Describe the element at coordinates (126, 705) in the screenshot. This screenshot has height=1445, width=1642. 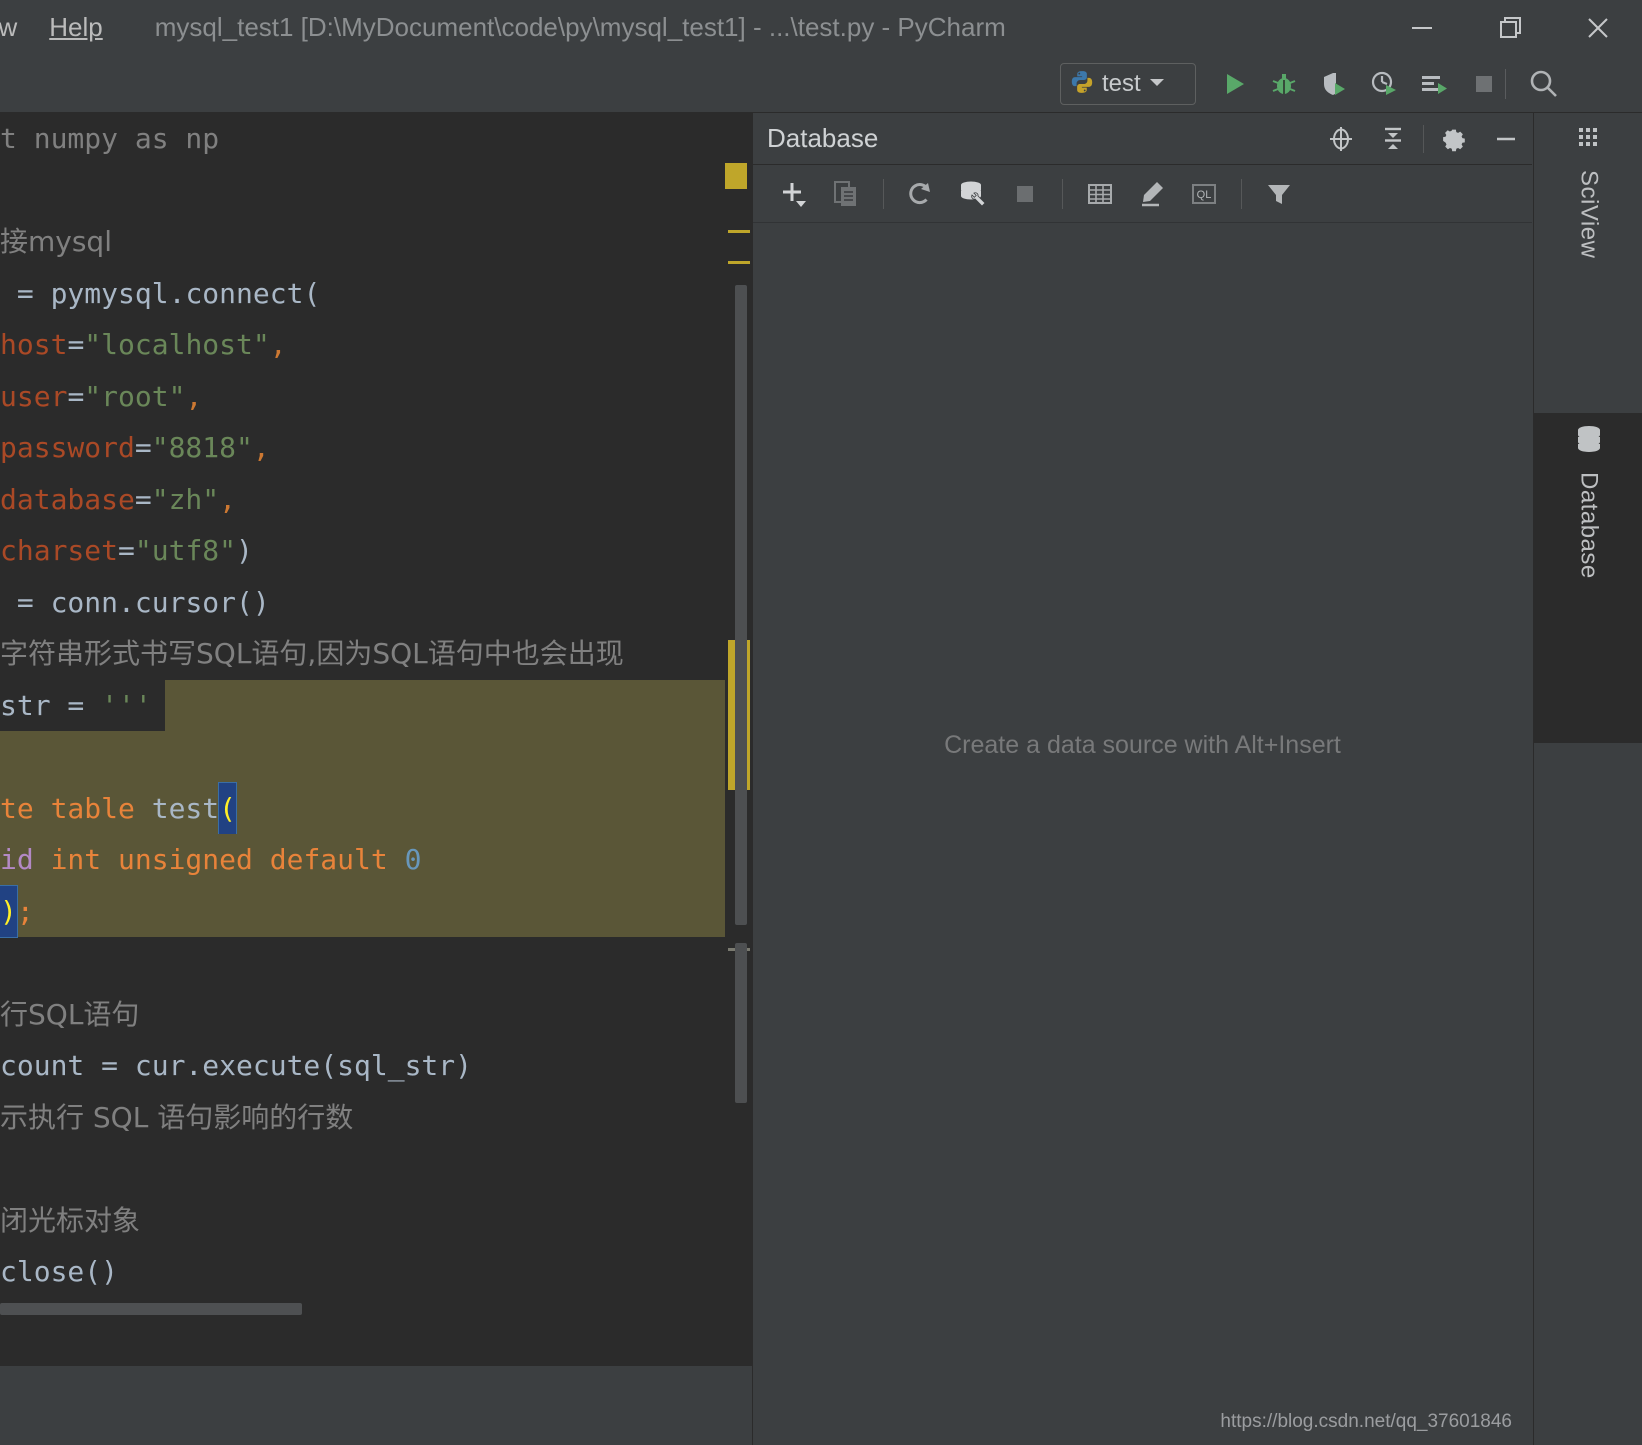
I see `code-token: '''` at that location.